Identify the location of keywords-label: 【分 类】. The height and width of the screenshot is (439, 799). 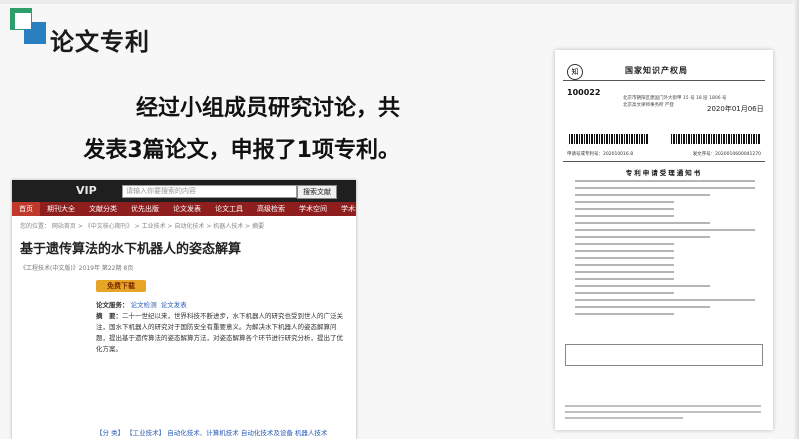
(110, 433).